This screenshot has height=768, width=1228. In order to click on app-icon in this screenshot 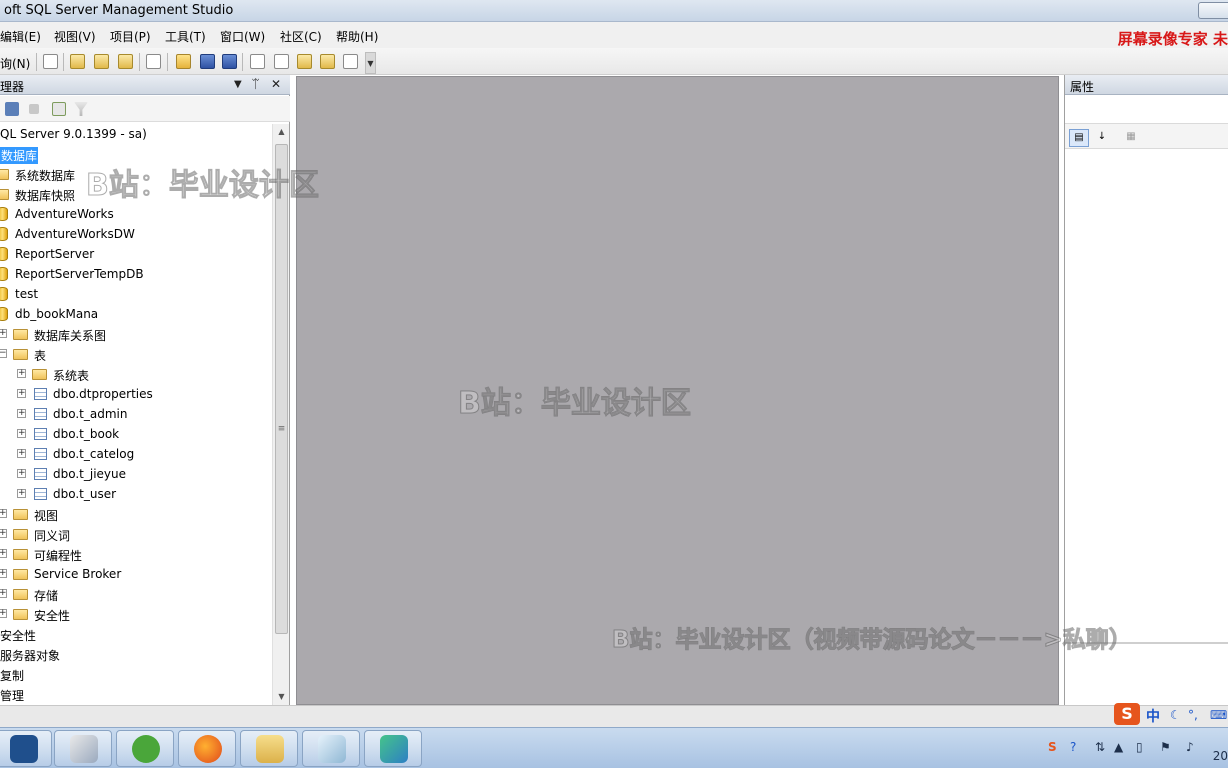, I will do `click(24, 749)`.